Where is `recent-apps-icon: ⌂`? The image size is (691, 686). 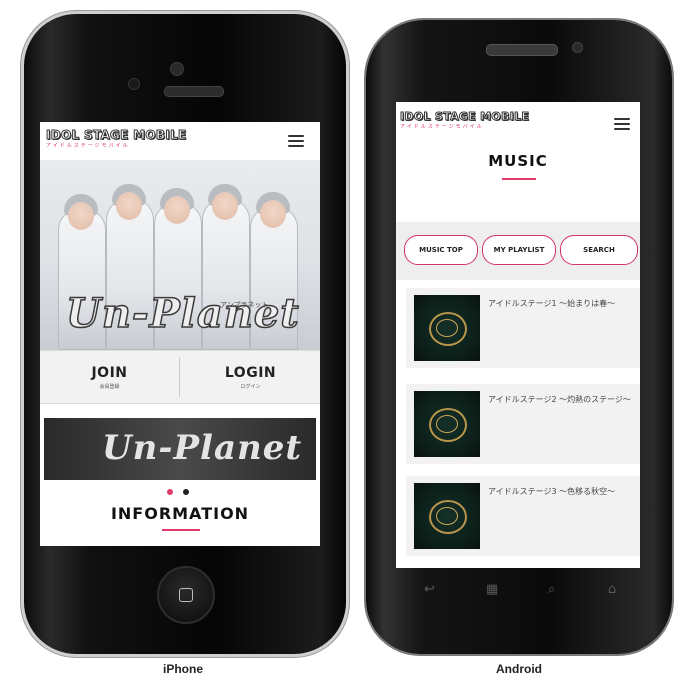 recent-apps-icon: ⌂ is located at coordinates (612, 589).